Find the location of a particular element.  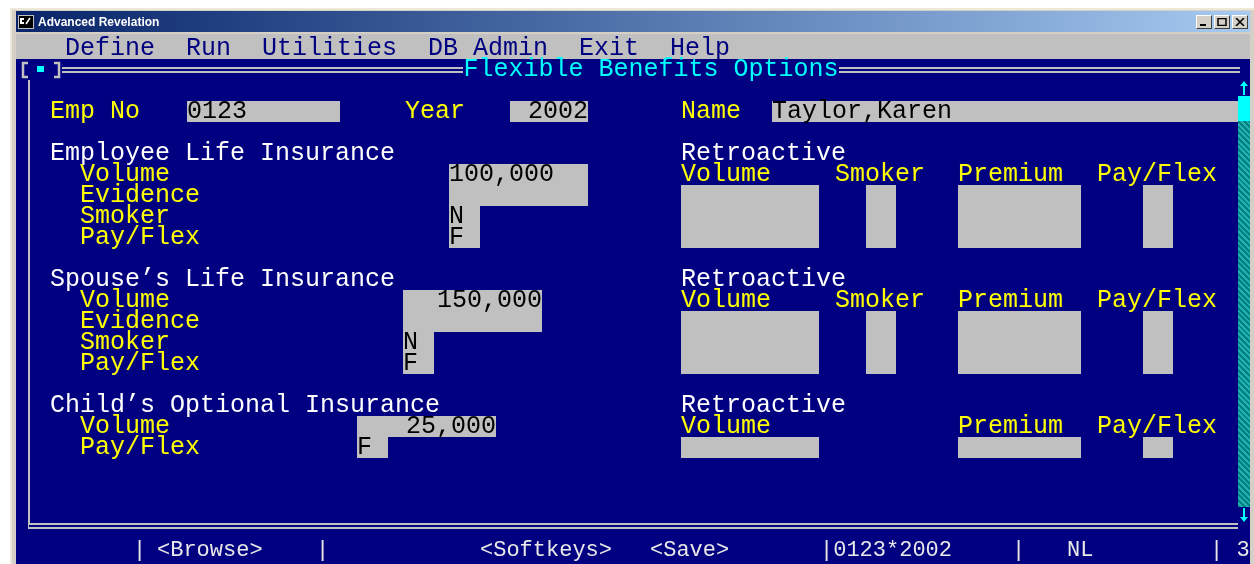

status-text: | 3 is located at coordinates (1230, 550).